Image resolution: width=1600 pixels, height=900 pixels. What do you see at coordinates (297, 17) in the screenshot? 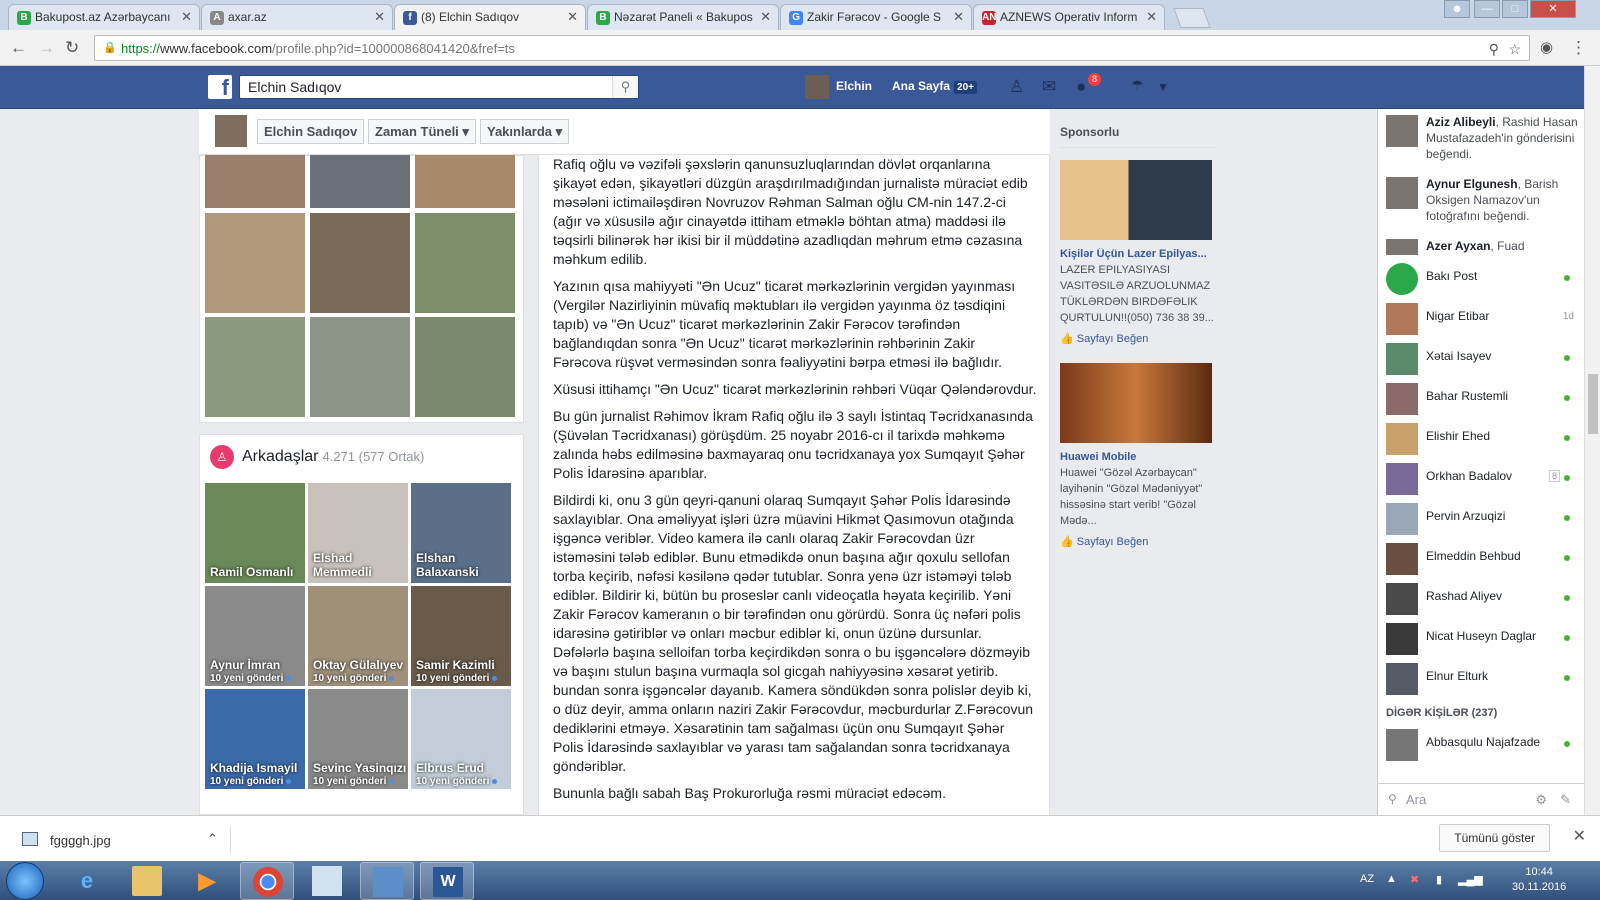
I see `browser-tab: Aaxar.az ✕` at bounding box center [297, 17].